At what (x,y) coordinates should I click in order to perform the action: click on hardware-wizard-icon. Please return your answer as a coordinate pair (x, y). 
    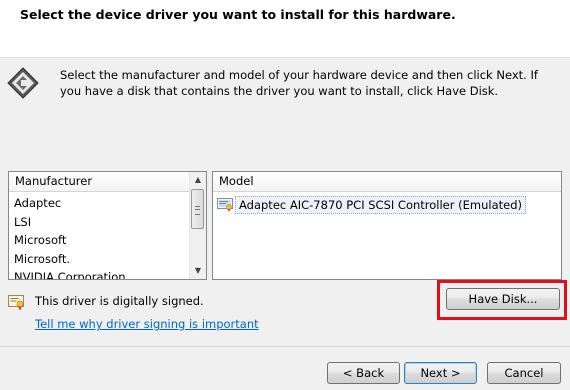
    Looking at the image, I should click on (23, 83).